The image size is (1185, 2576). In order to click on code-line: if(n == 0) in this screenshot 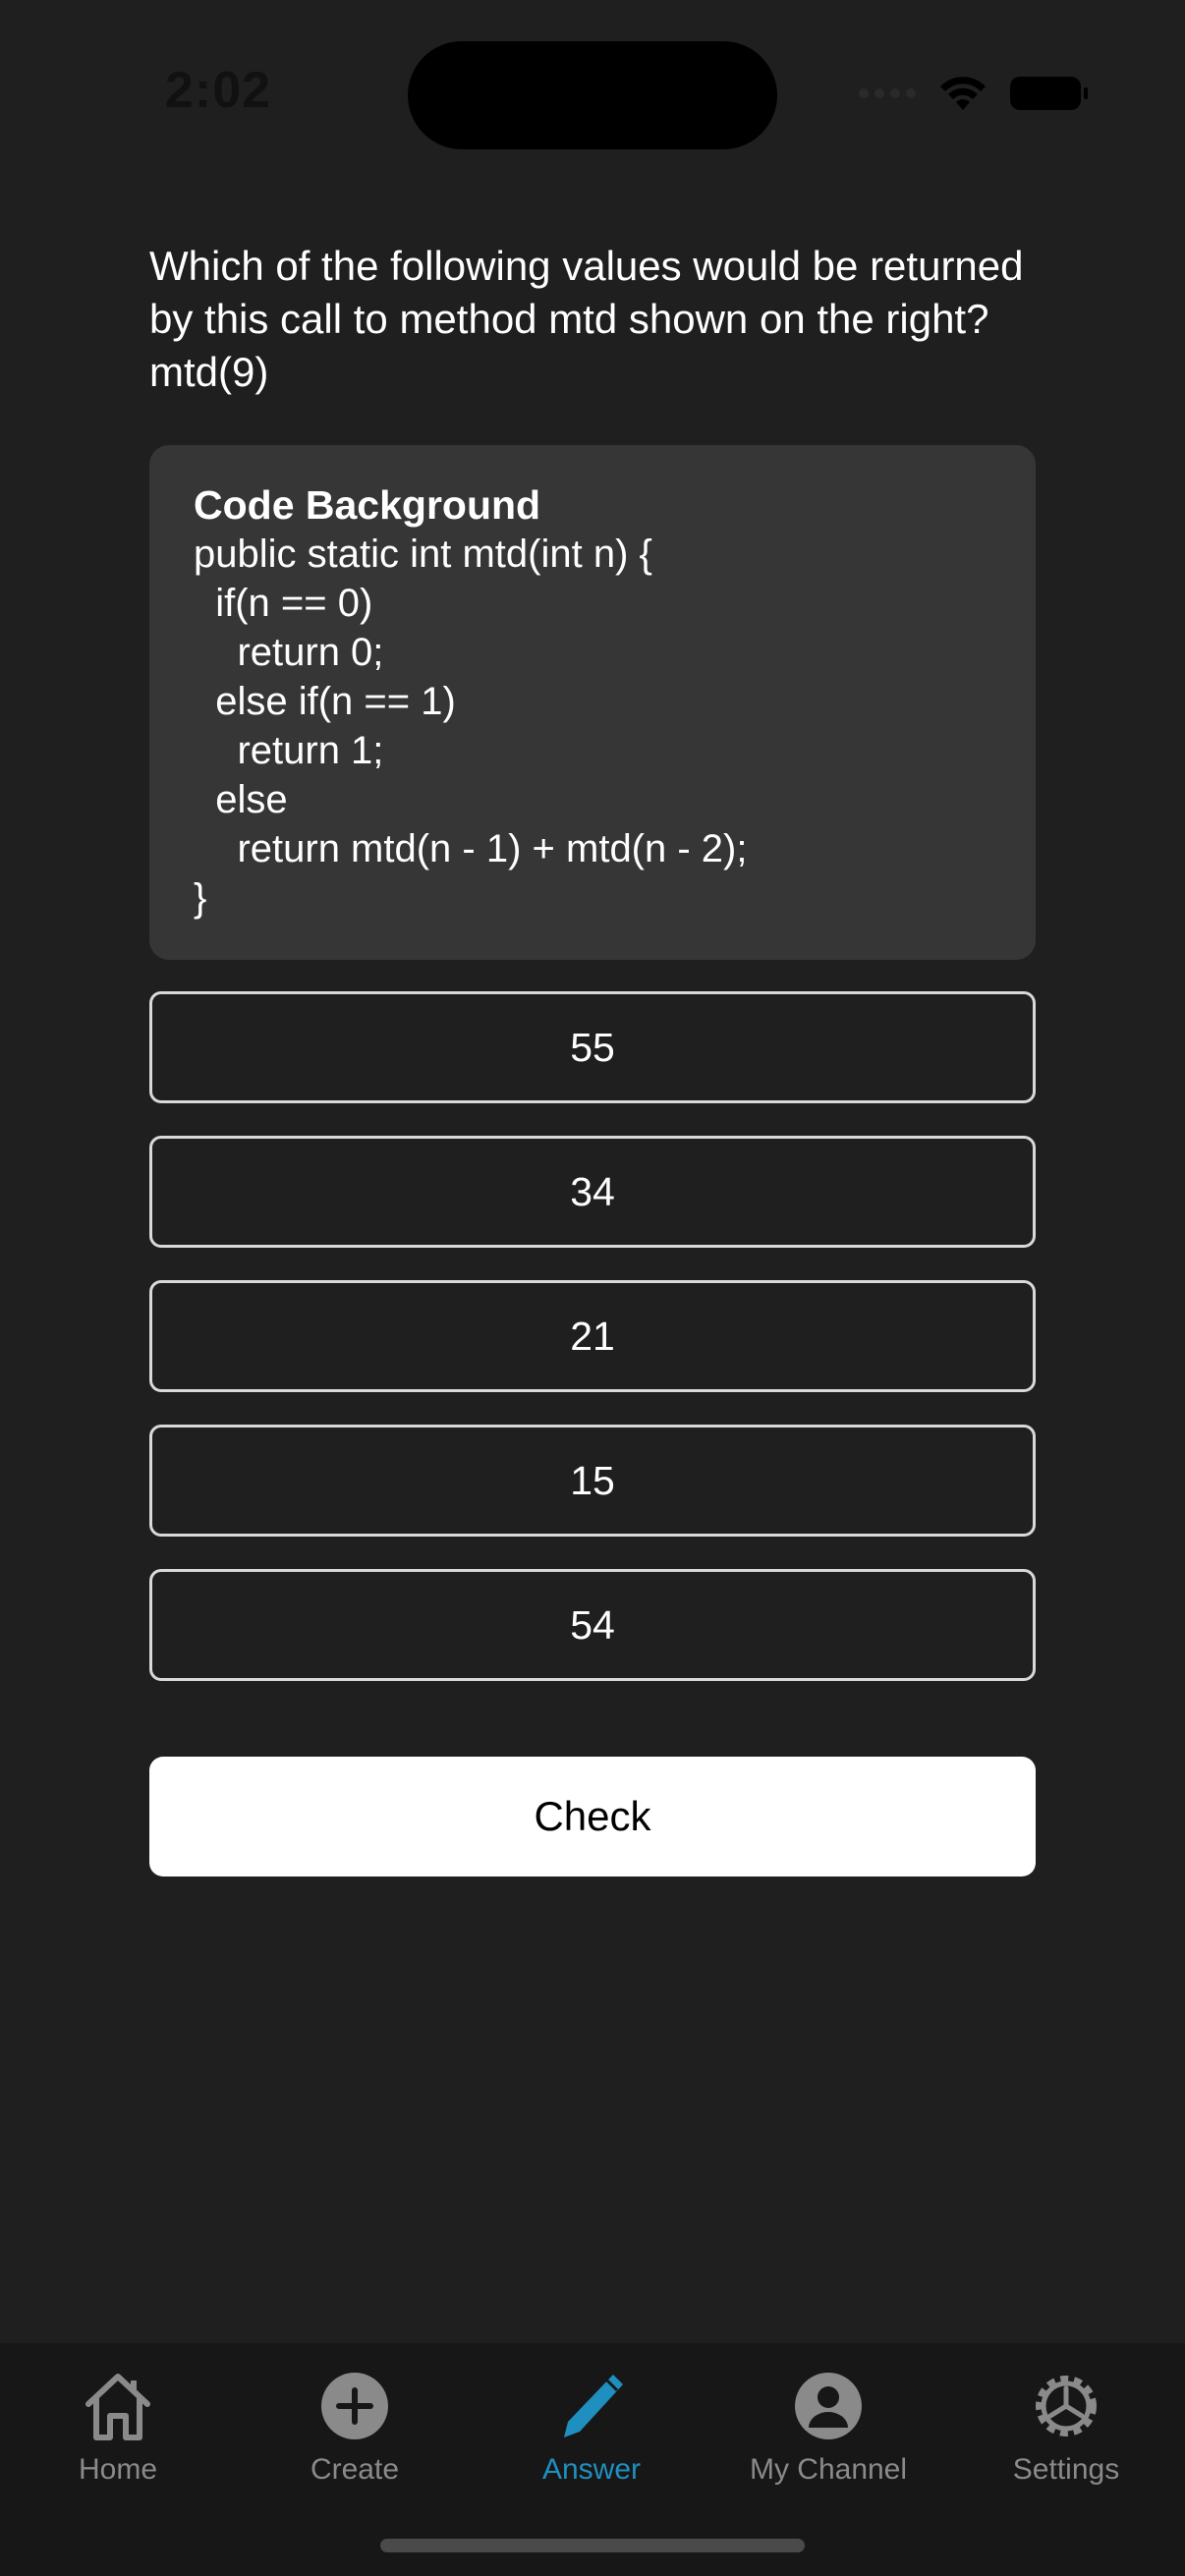, I will do `click(284, 603)`.